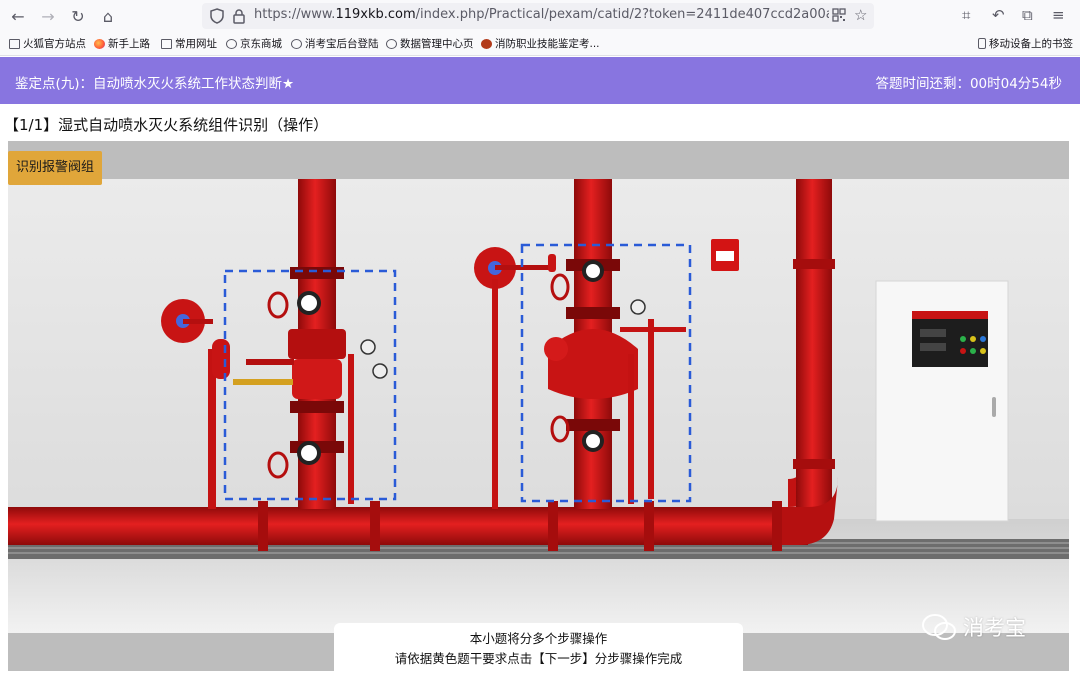 The height and width of the screenshot is (674, 1080). What do you see at coordinates (1058, 15) in the screenshot?
I see `menu-icon: ≡` at bounding box center [1058, 15].